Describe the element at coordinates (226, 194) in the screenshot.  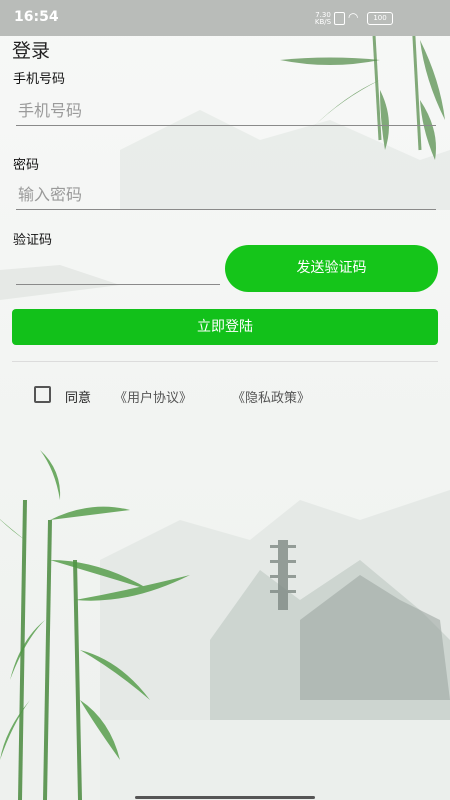
I see `password-input` at that location.